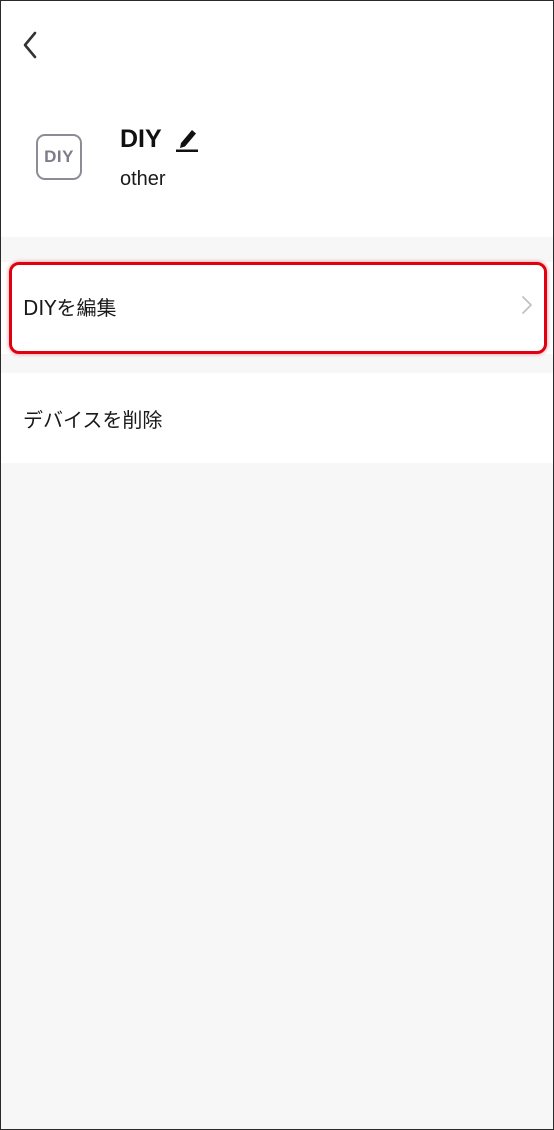 Image resolution: width=554 pixels, height=1130 pixels. What do you see at coordinates (527, 305) in the screenshot?
I see `chevron-right-icon` at bounding box center [527, 305].